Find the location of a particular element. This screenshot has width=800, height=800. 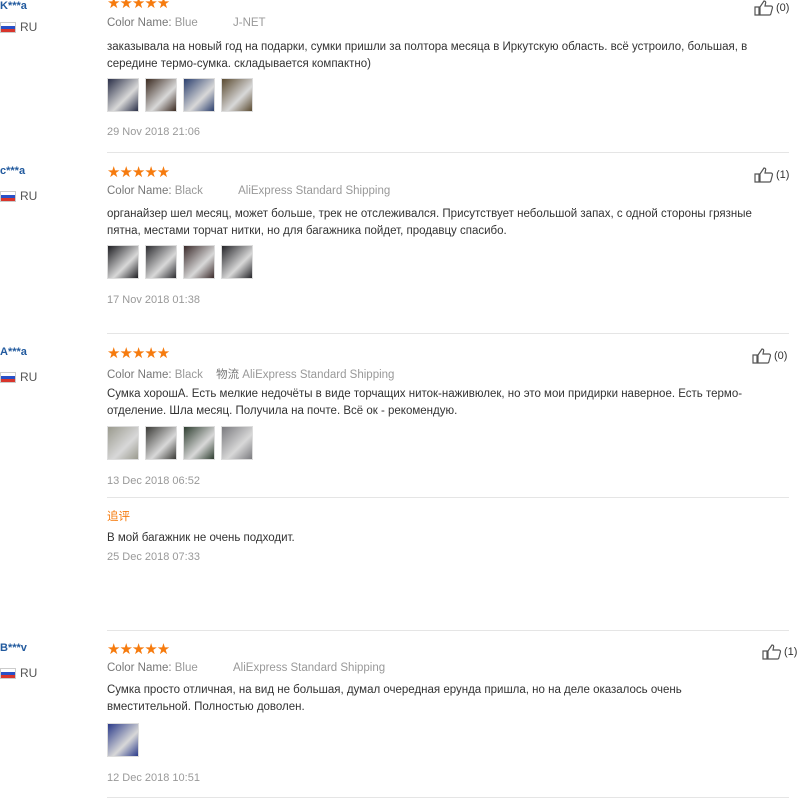

reviewer-name: K***a is located at coordinates (13, 6).